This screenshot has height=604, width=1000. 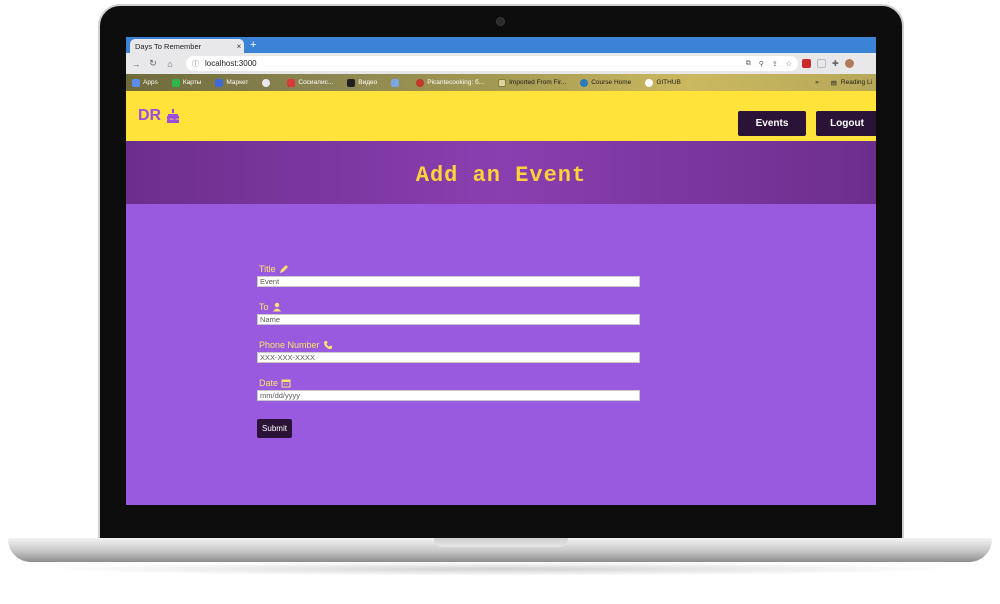 I want to click on title-field-group: Title Event, so click(x=448, y=275).